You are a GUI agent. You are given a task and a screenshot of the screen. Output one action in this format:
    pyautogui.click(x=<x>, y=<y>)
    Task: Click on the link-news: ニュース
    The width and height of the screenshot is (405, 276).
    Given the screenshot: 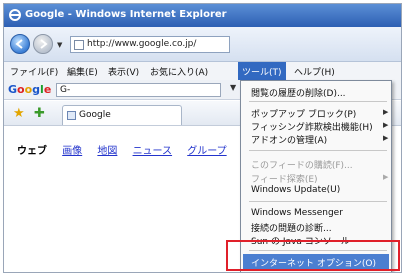 What is the action you would take?
    pyautogui.click(x=153, y=151)
    